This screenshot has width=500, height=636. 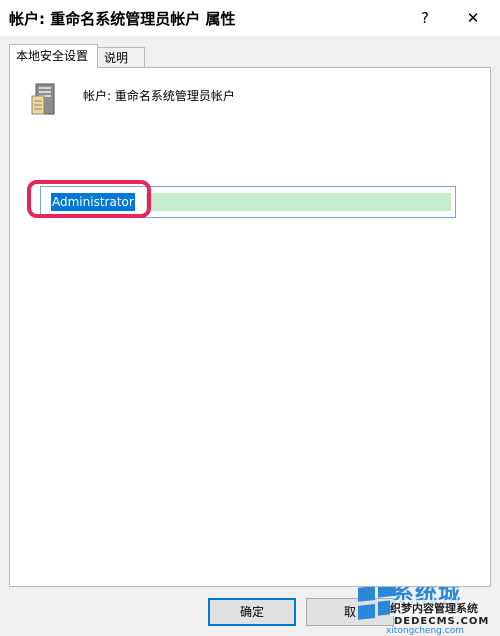 I want to click on server-icon, so click(x=43, y=99).